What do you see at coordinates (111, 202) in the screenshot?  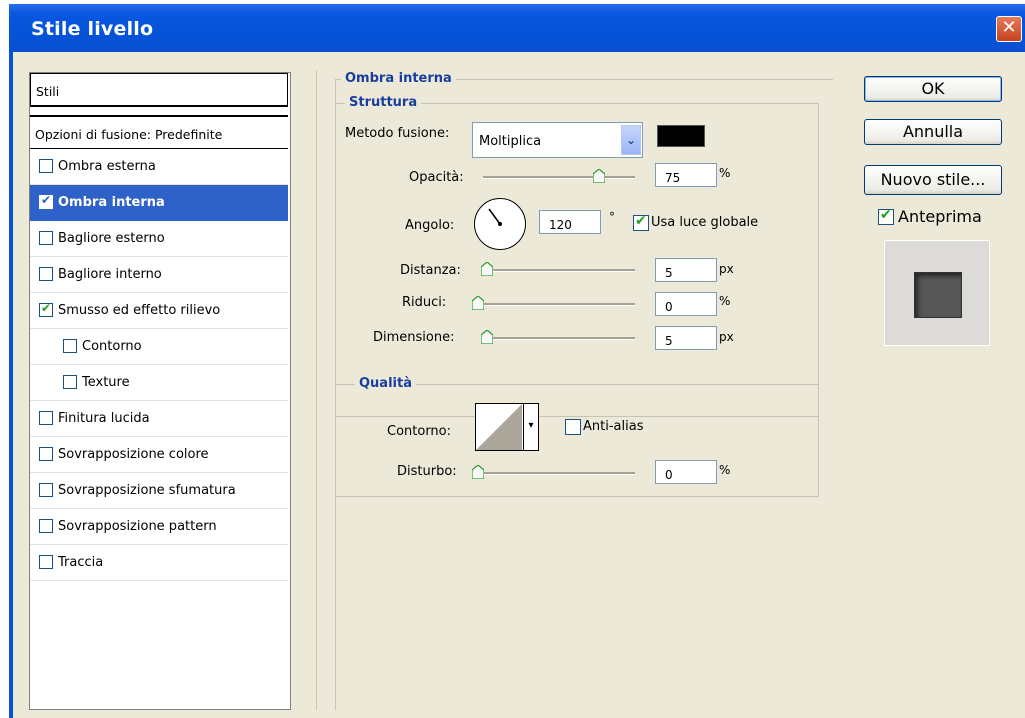 I see `style-item-label: Ombra interna` at bounding box center [111, 202].